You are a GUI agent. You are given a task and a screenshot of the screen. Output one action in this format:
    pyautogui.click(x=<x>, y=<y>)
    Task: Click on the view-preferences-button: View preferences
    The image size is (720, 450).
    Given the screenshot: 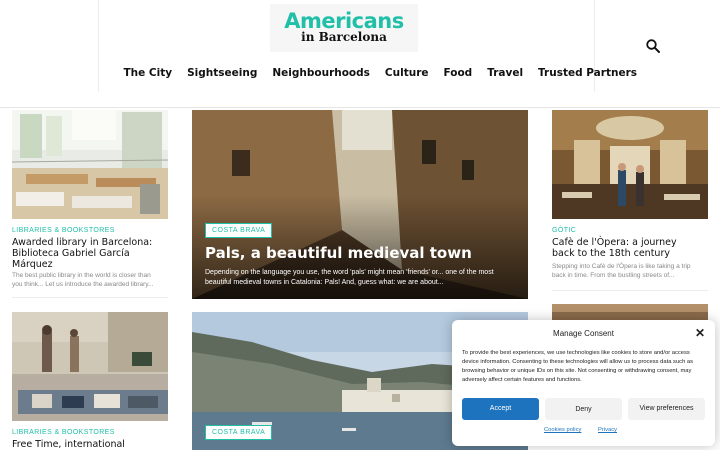 What is the action you would take?
    pyautogui.click(x=666, y=409)
    